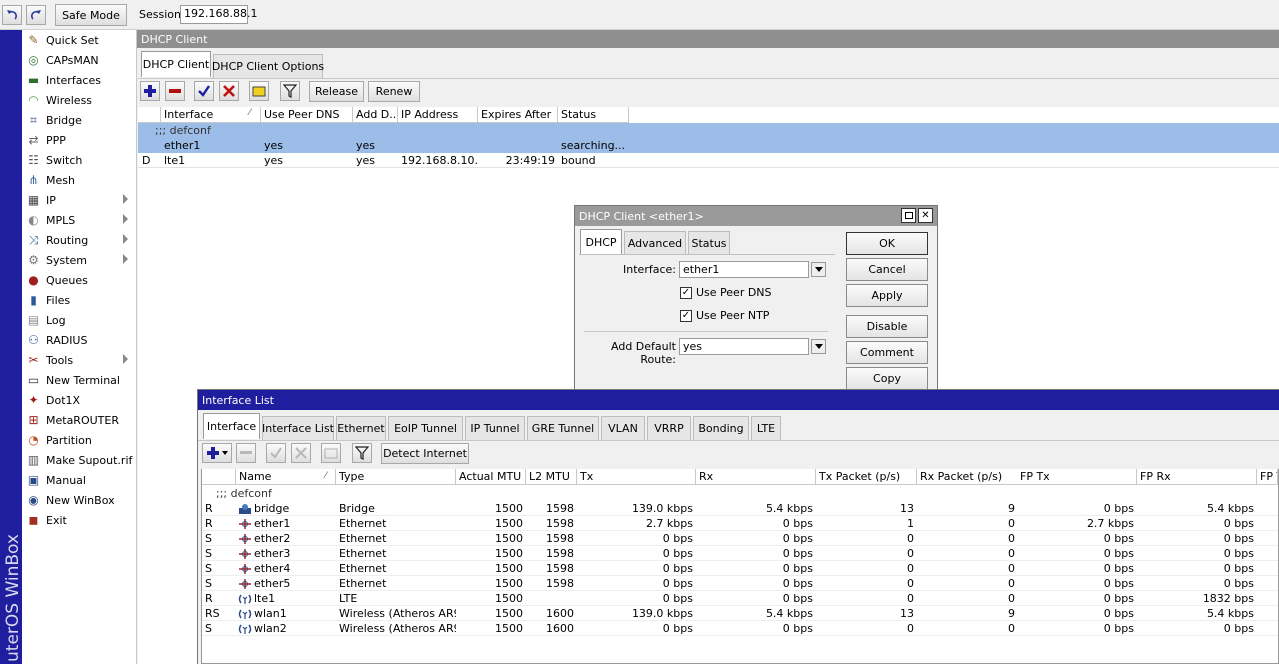 Image resolution: width=1279 pixels, height=664 pixels. I want to click on sidebar-item-exit: ◼ Exit, so click(79, 520).